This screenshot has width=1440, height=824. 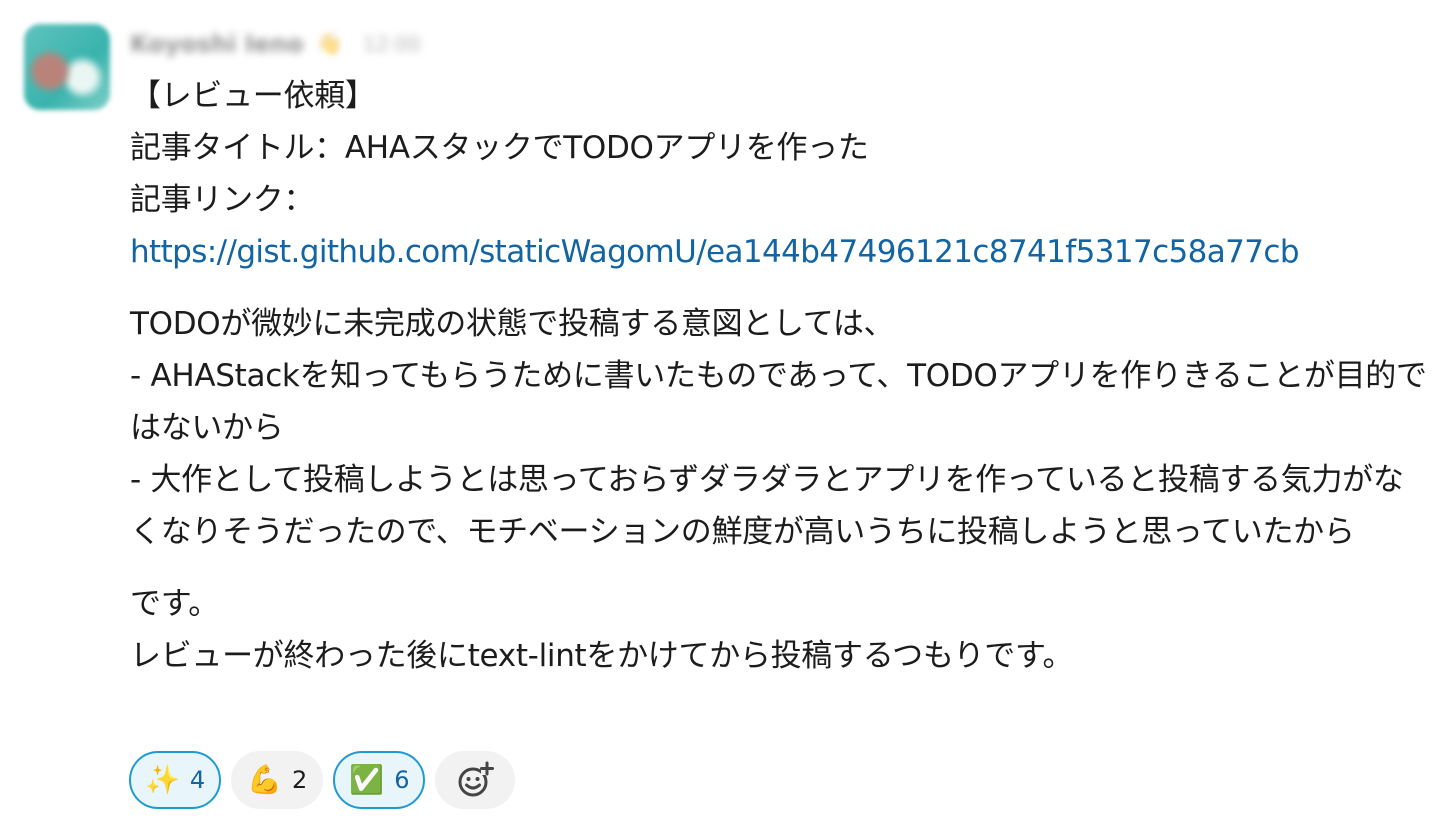 I want to click on message-header: Koyoshi Ieno 👋 12:00, so click(x=275, y=44).